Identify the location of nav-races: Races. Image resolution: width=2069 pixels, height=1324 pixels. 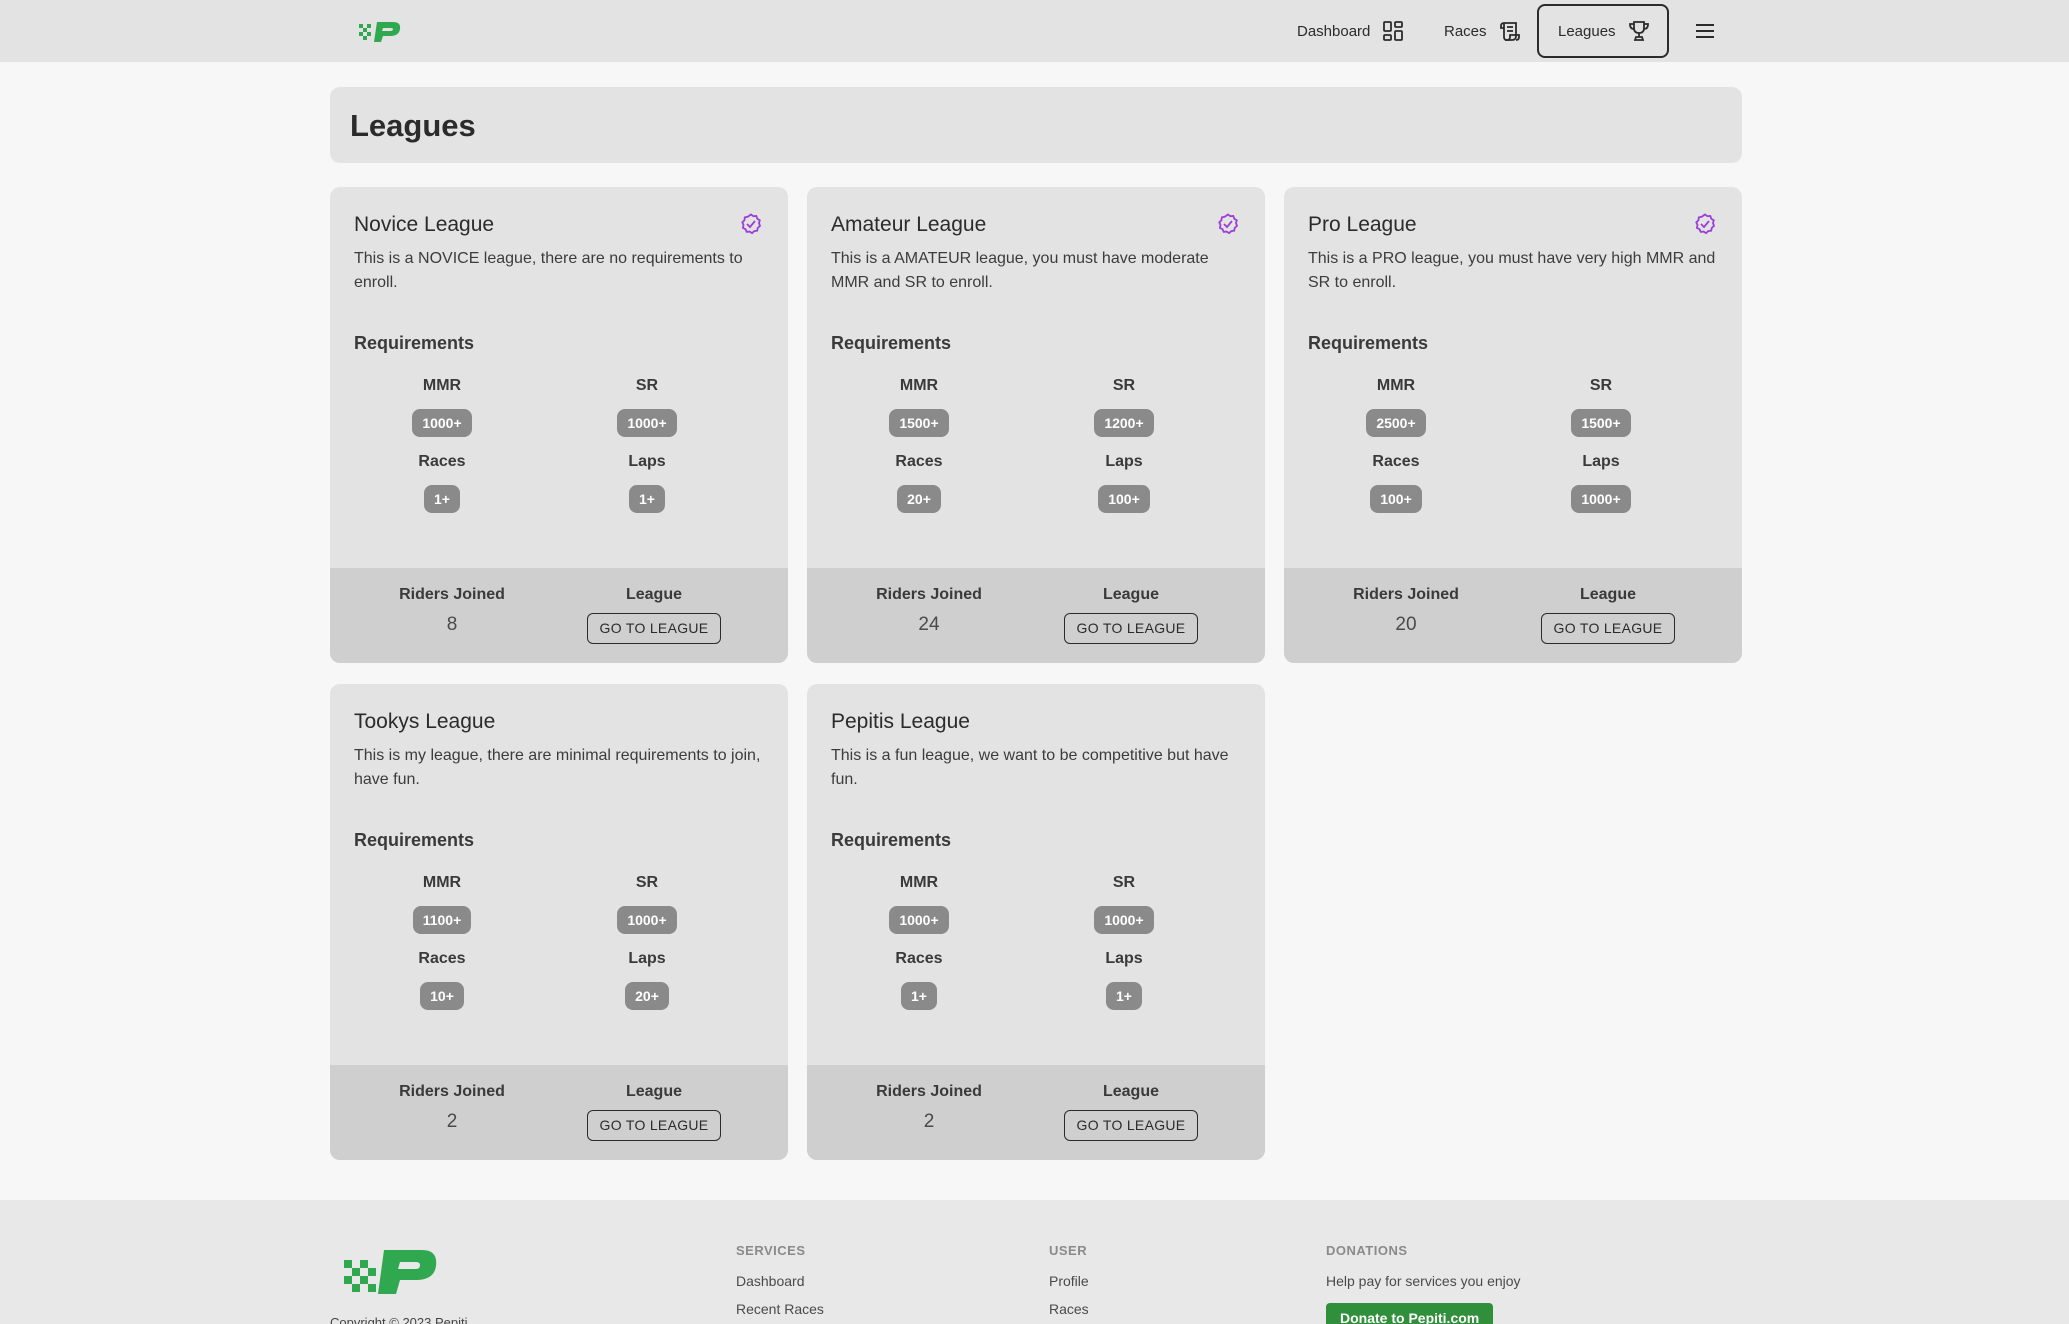
(1482, 31).